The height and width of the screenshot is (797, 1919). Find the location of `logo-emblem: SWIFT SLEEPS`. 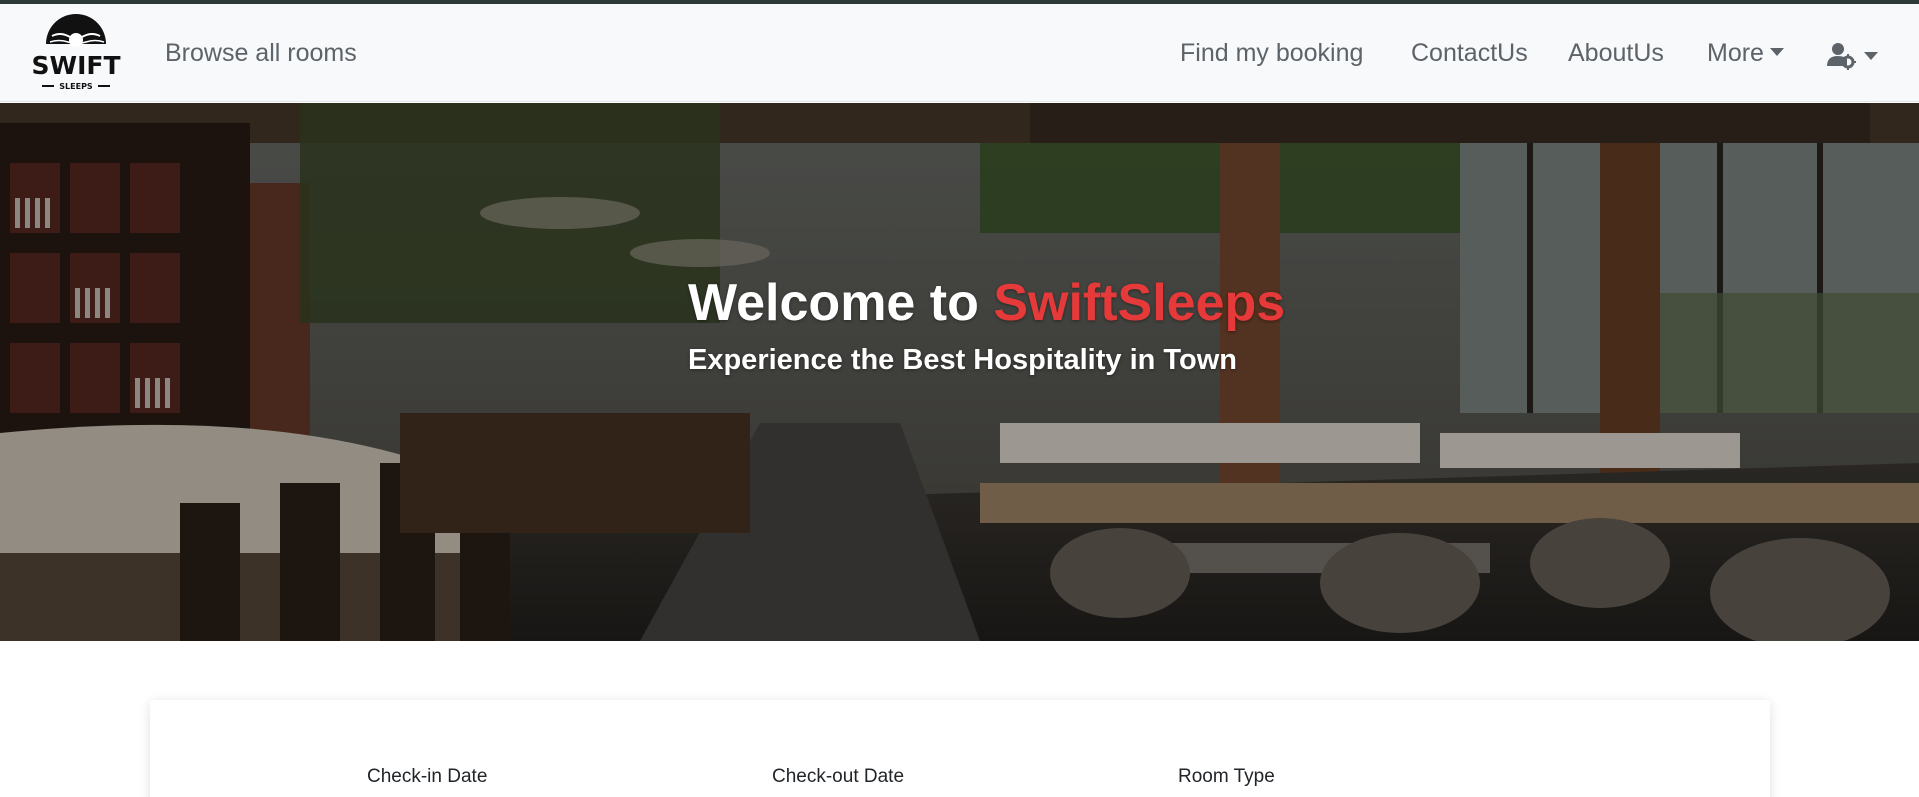

logo-emblem: SWIFT SLEEPS is located at coordinates (76, 52).